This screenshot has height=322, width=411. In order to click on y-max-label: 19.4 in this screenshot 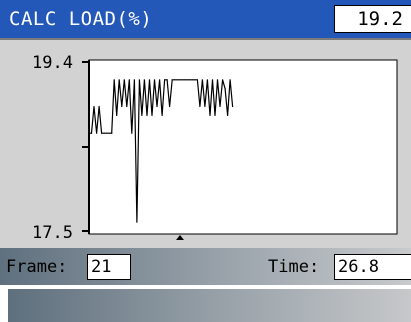, I will do `click(52, 63)`.